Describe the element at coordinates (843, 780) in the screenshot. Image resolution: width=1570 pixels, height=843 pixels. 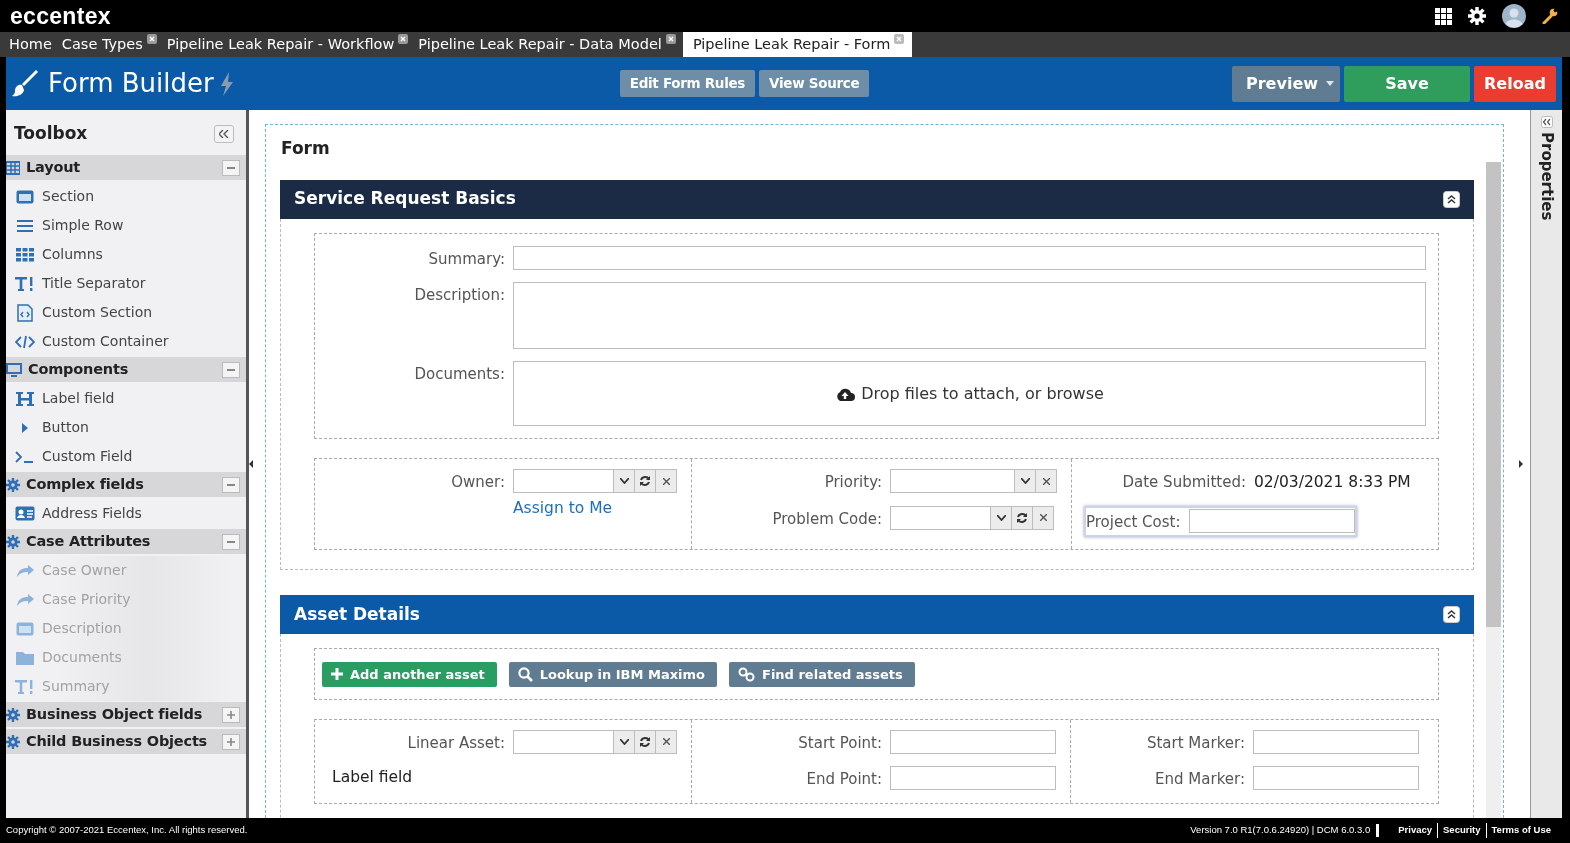
I see `field-label: End Point:` at that location.